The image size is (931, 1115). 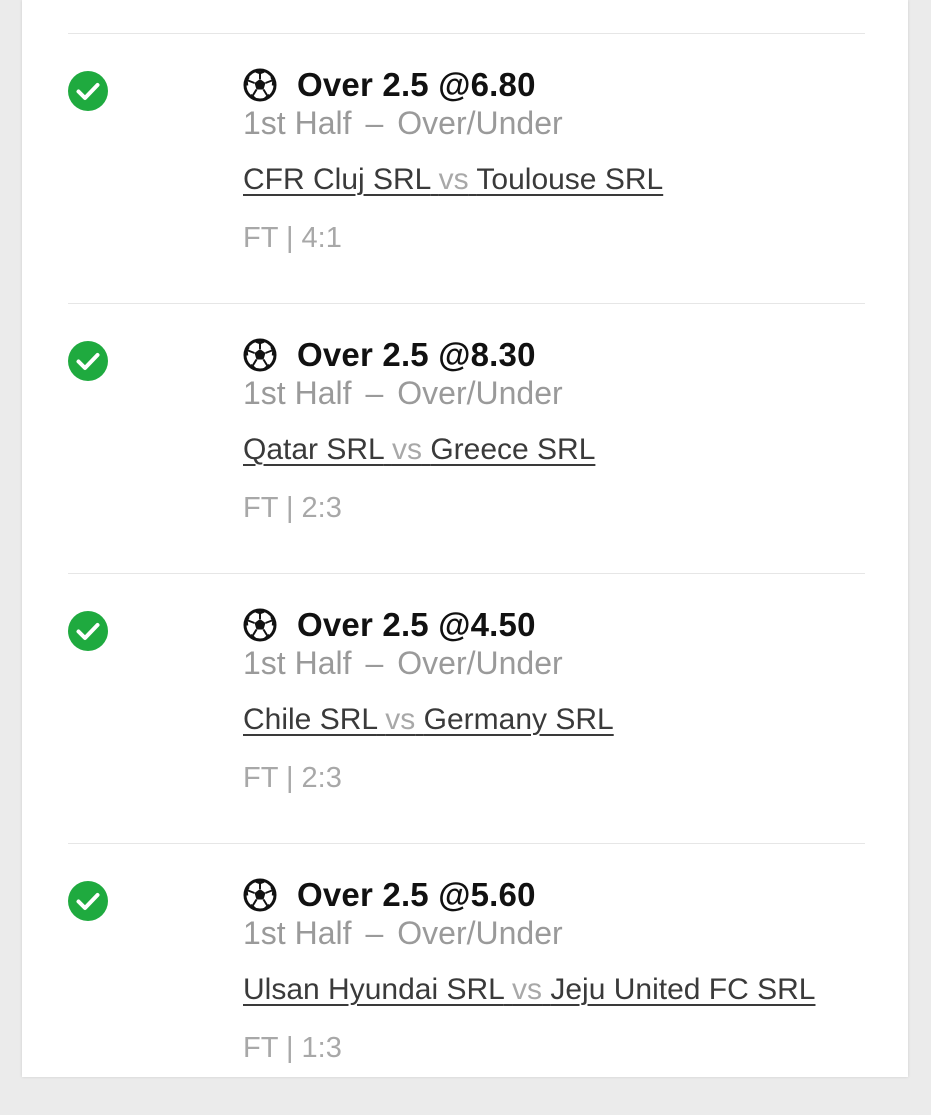 What do you see at coordinates (292, 1048) in the screenshot?
I see `match-result: FT | 1:3` at bounding box center [292, 1048].